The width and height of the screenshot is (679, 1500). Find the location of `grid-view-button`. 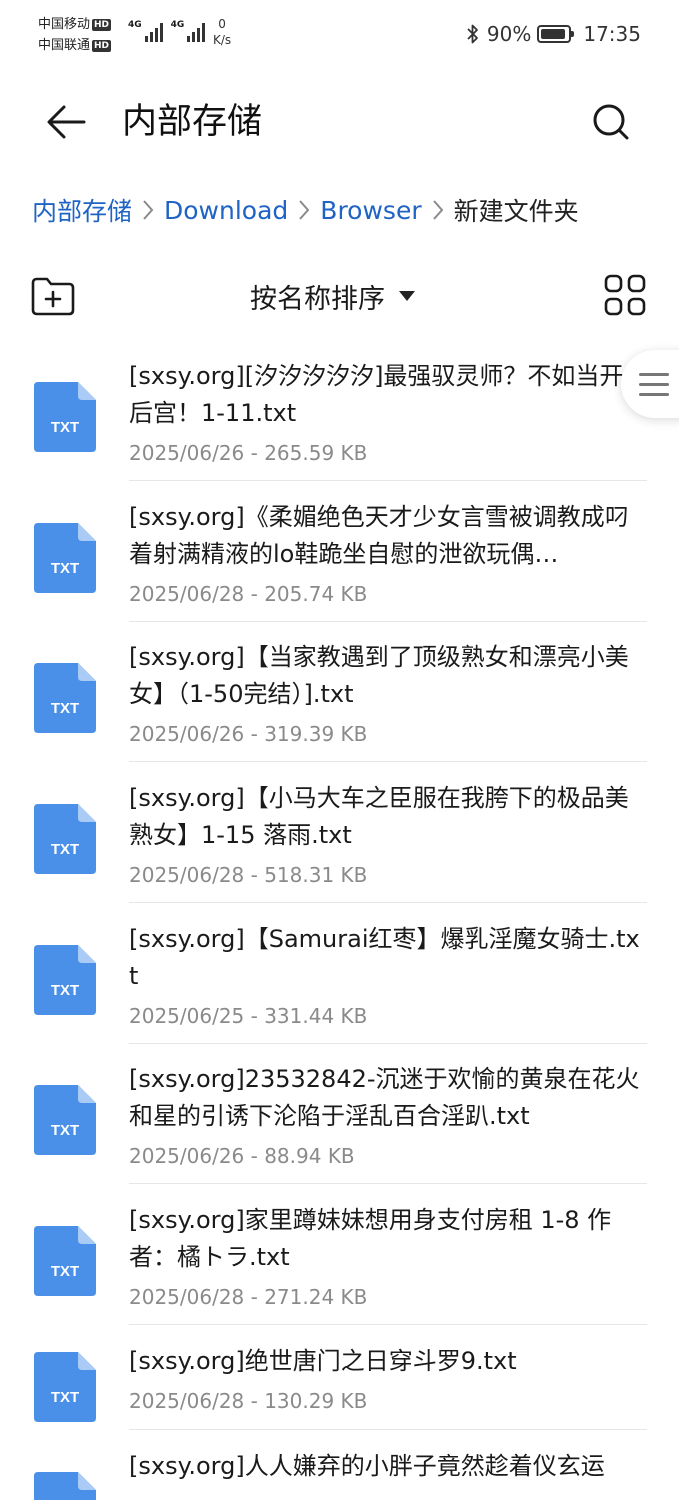

grid-view-button is located at coordinates (625, 295).